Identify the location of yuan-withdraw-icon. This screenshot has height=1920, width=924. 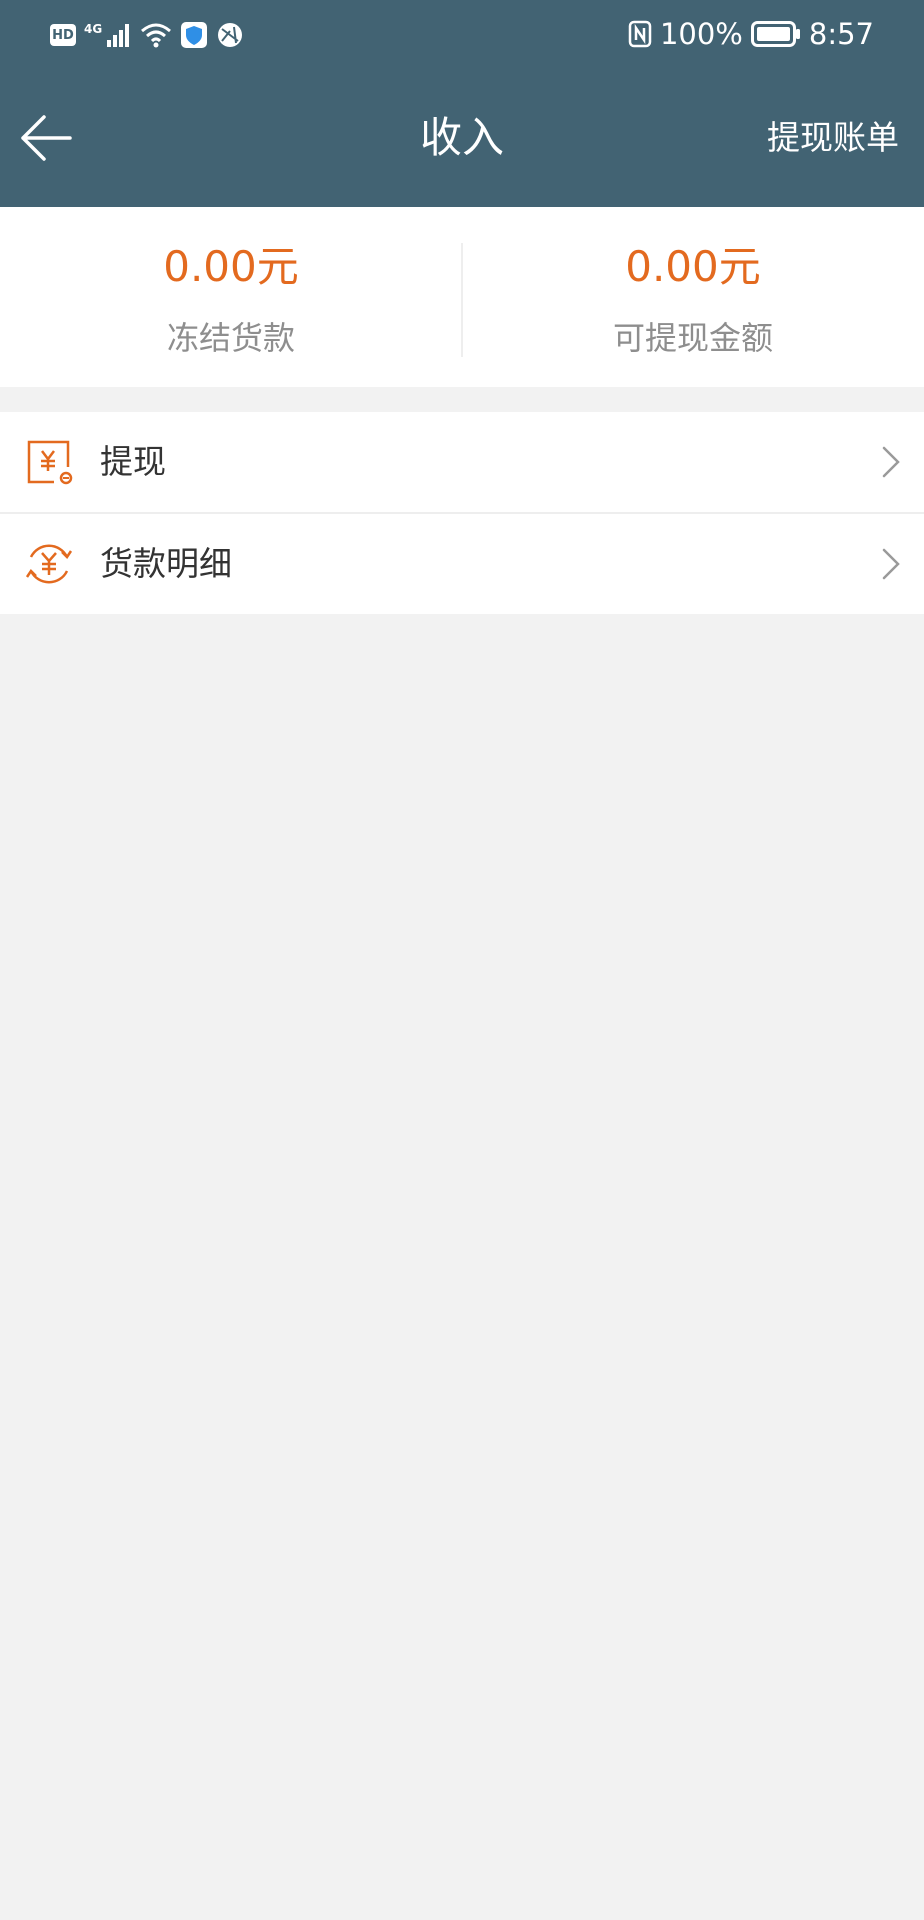
(50, 462).